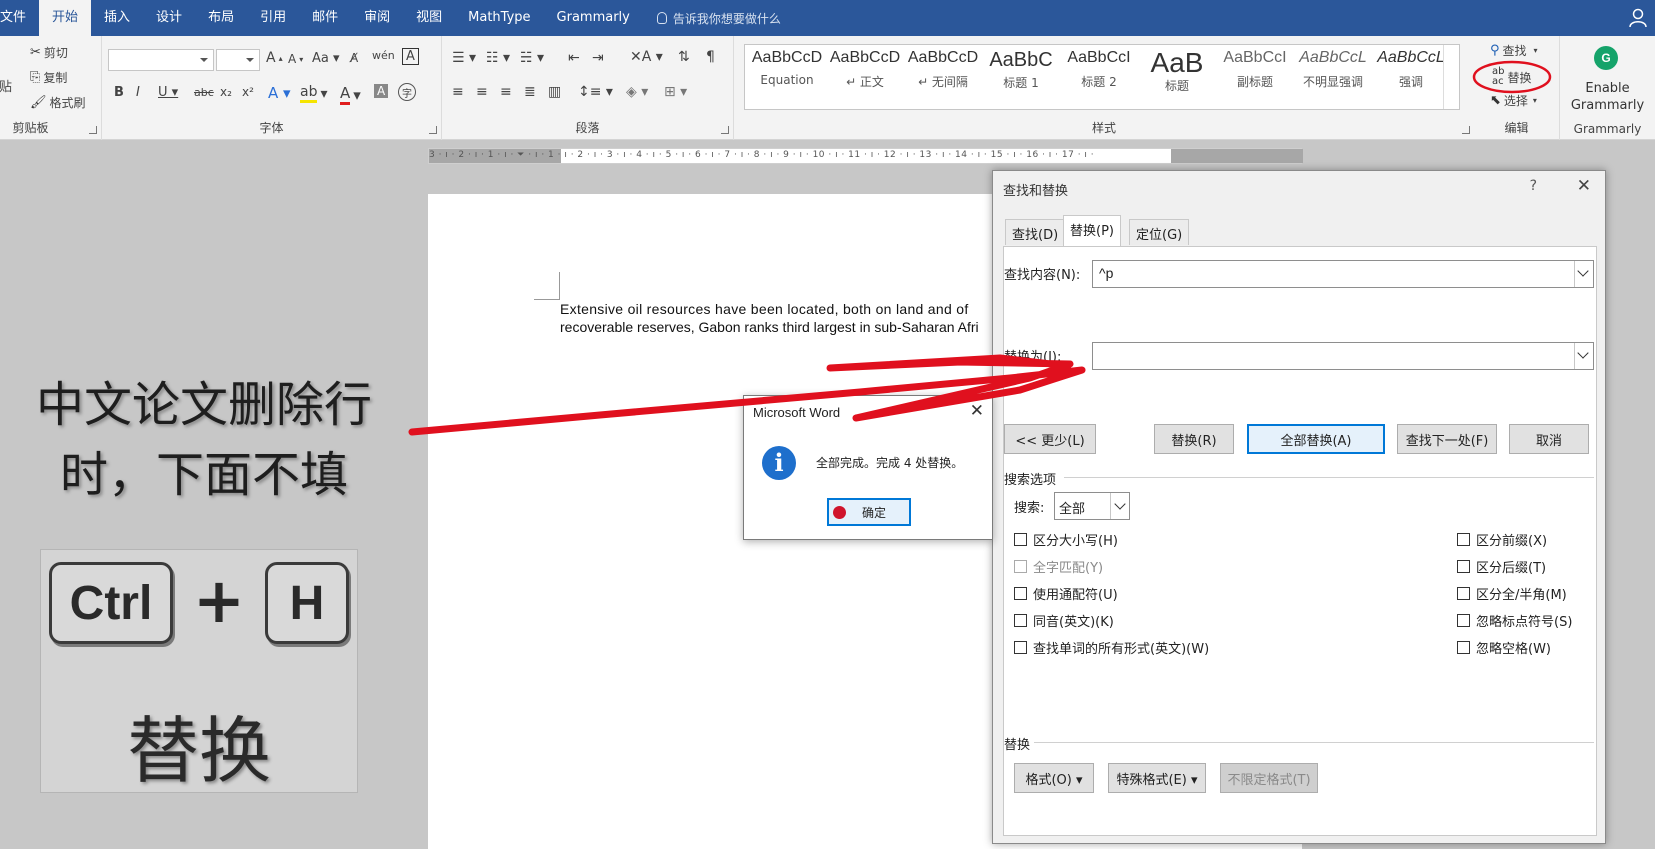 Image resolution: width=1655 pixels, height=849 pixels. I want to click on distributed-button: ▥, so click(554, 92).